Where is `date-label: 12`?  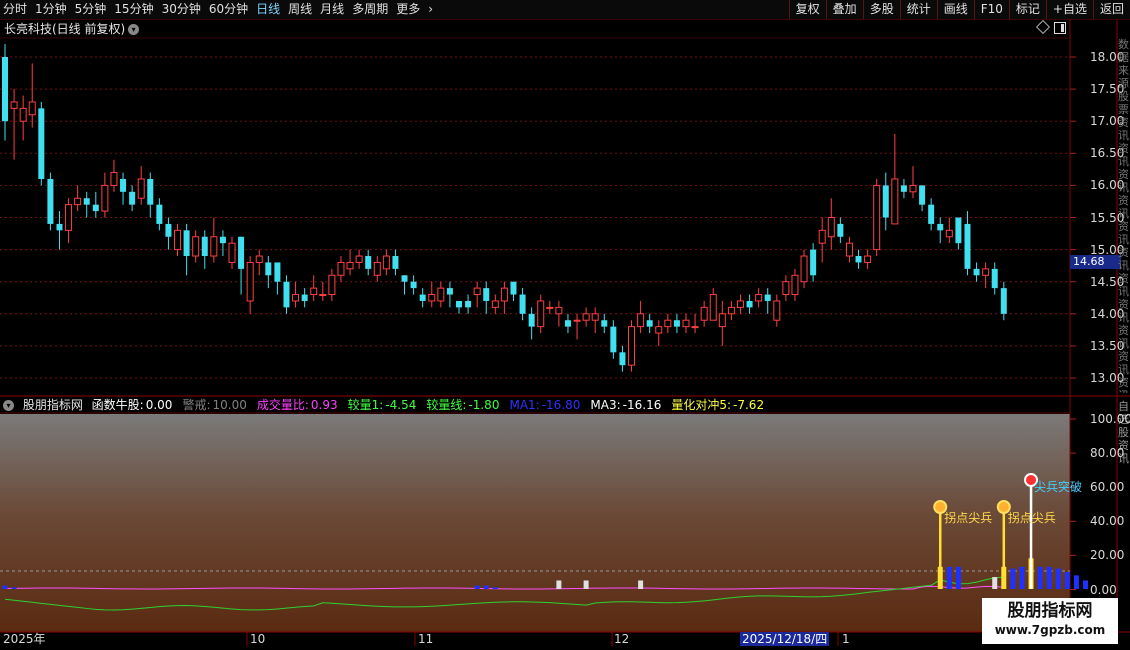
date-label: 12 is located at coordinates (622, 639).